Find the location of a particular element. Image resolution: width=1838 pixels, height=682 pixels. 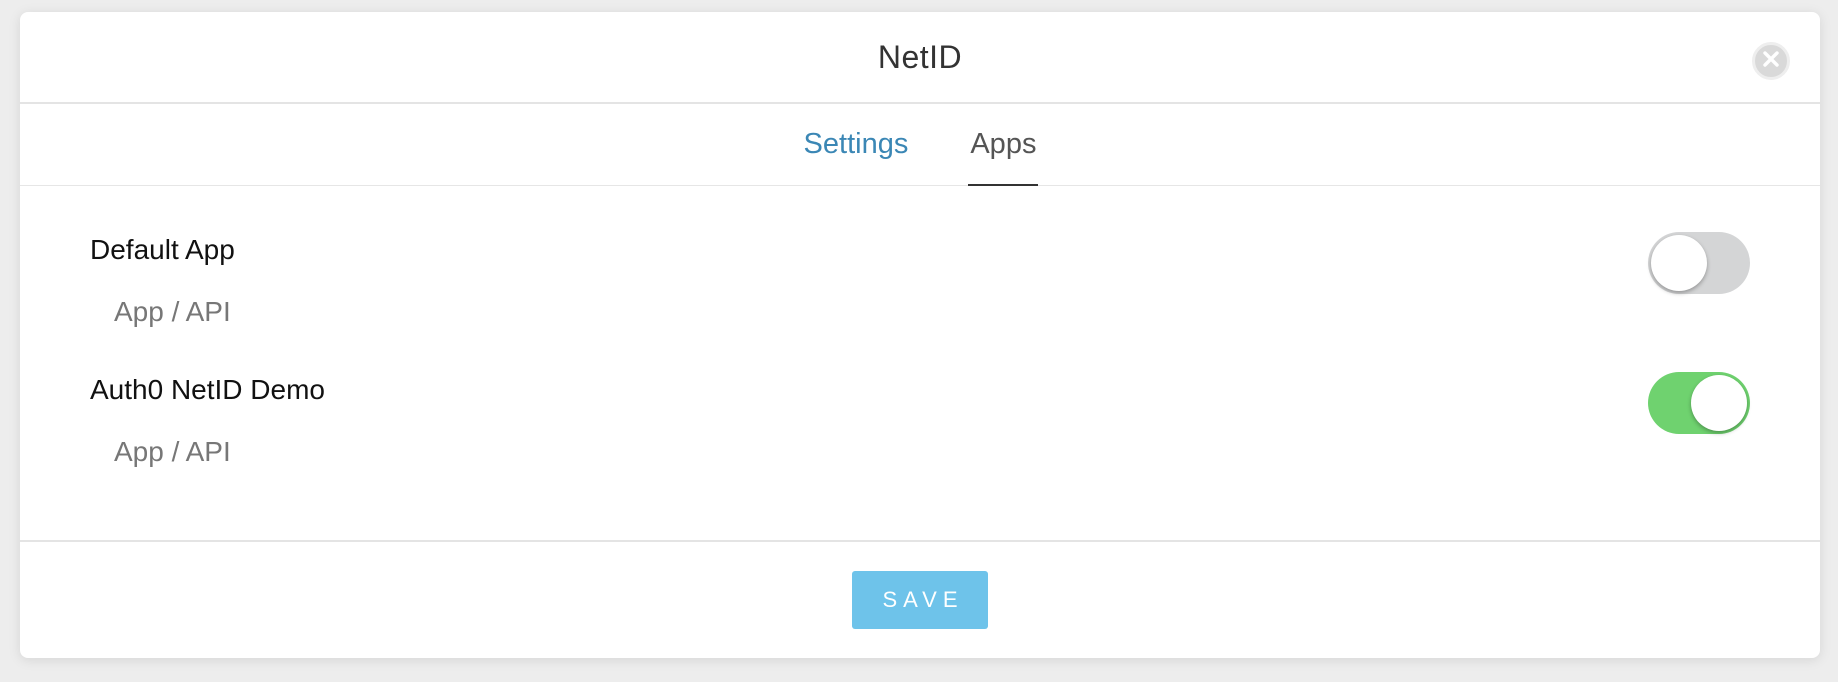

tab-settings: Settings is located at coordinates (856, 144).